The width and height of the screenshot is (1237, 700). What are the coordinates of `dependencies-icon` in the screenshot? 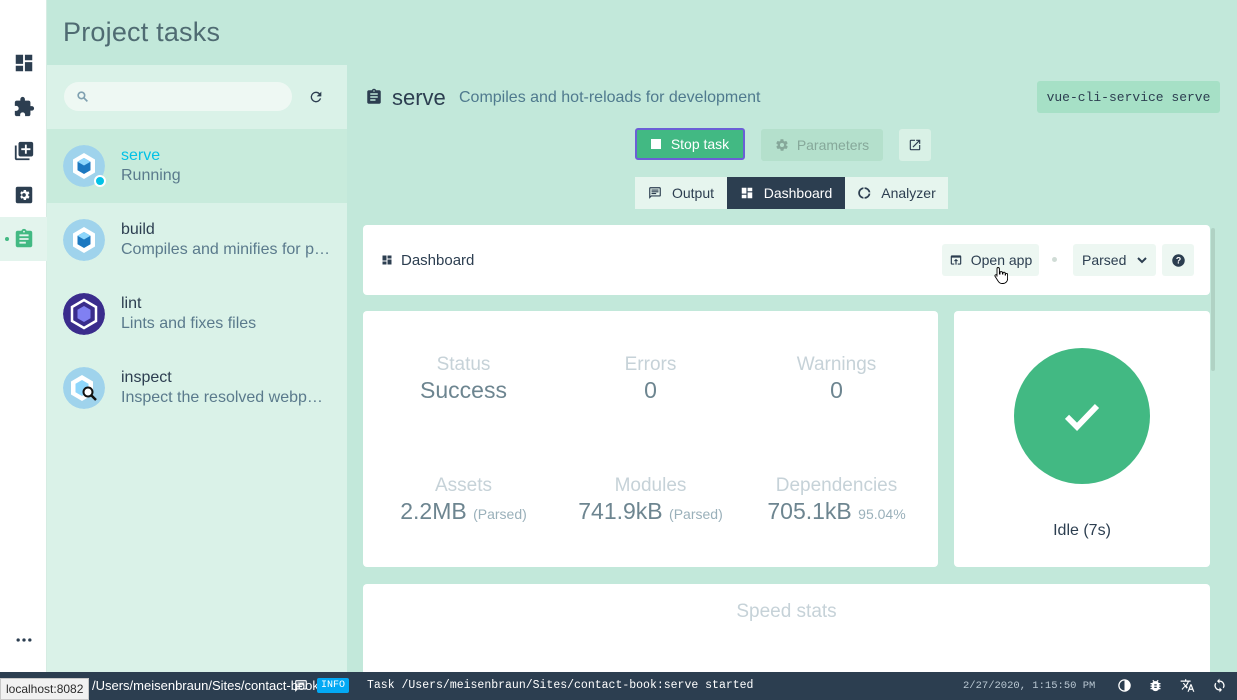 It's located at (23, 151).